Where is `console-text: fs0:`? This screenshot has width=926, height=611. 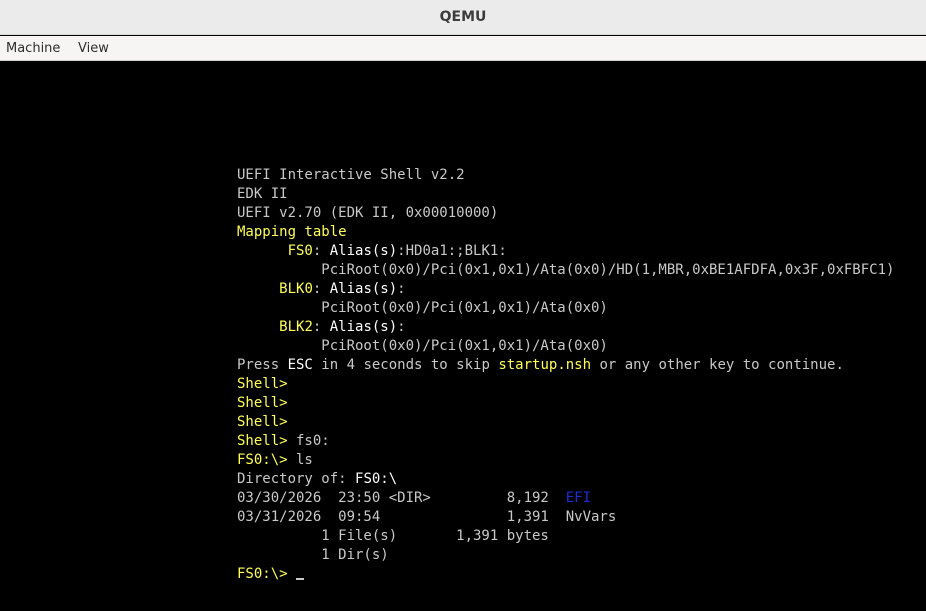 console-text: fs0: is located at coordinates (308, 441).